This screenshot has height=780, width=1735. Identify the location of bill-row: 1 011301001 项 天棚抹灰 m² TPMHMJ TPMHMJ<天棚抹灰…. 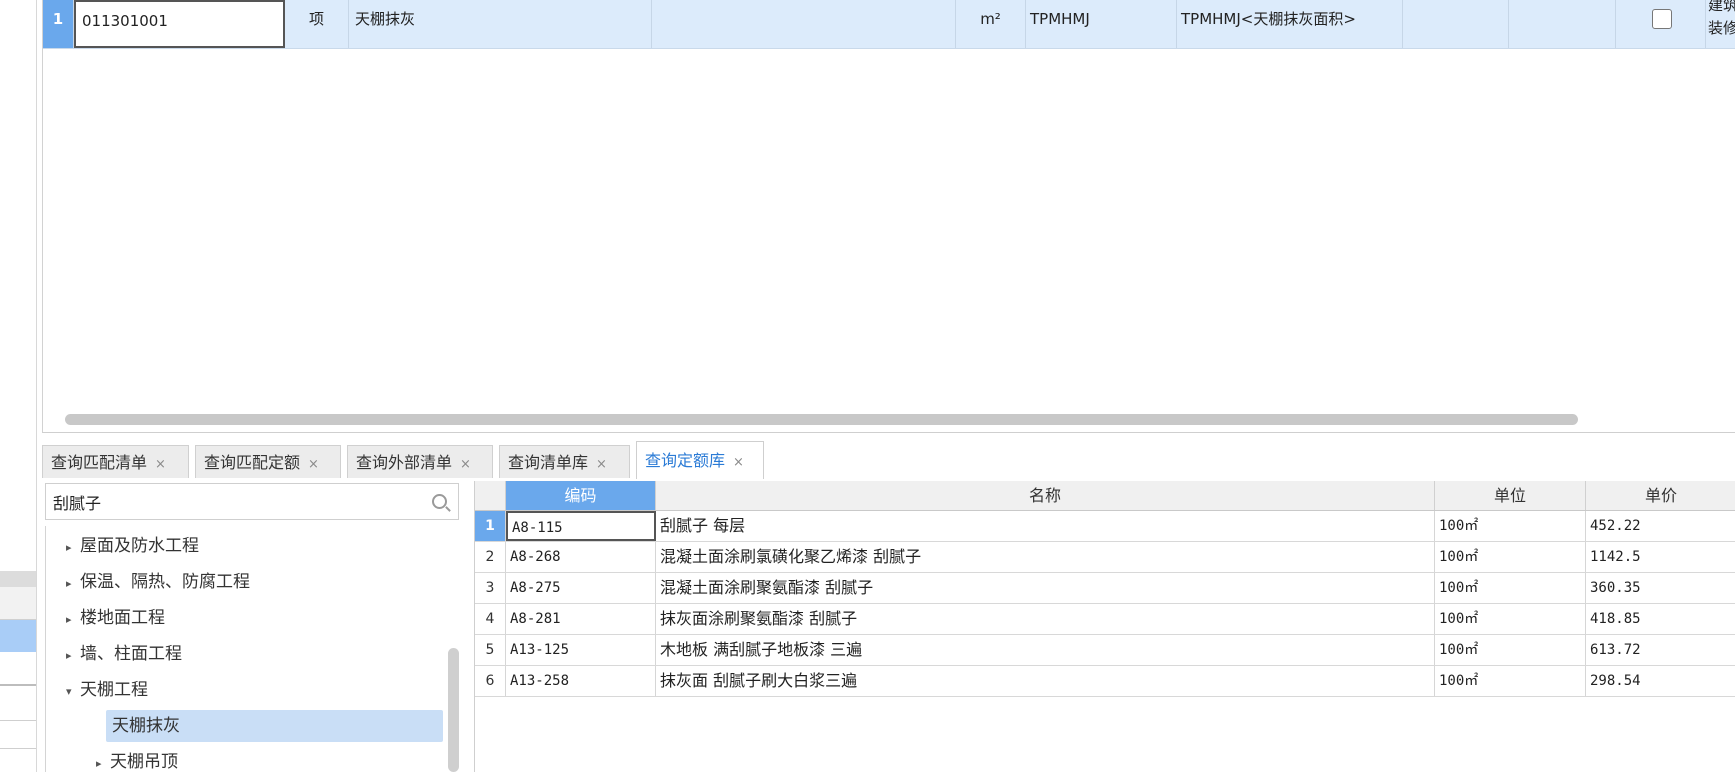
(889, 24).